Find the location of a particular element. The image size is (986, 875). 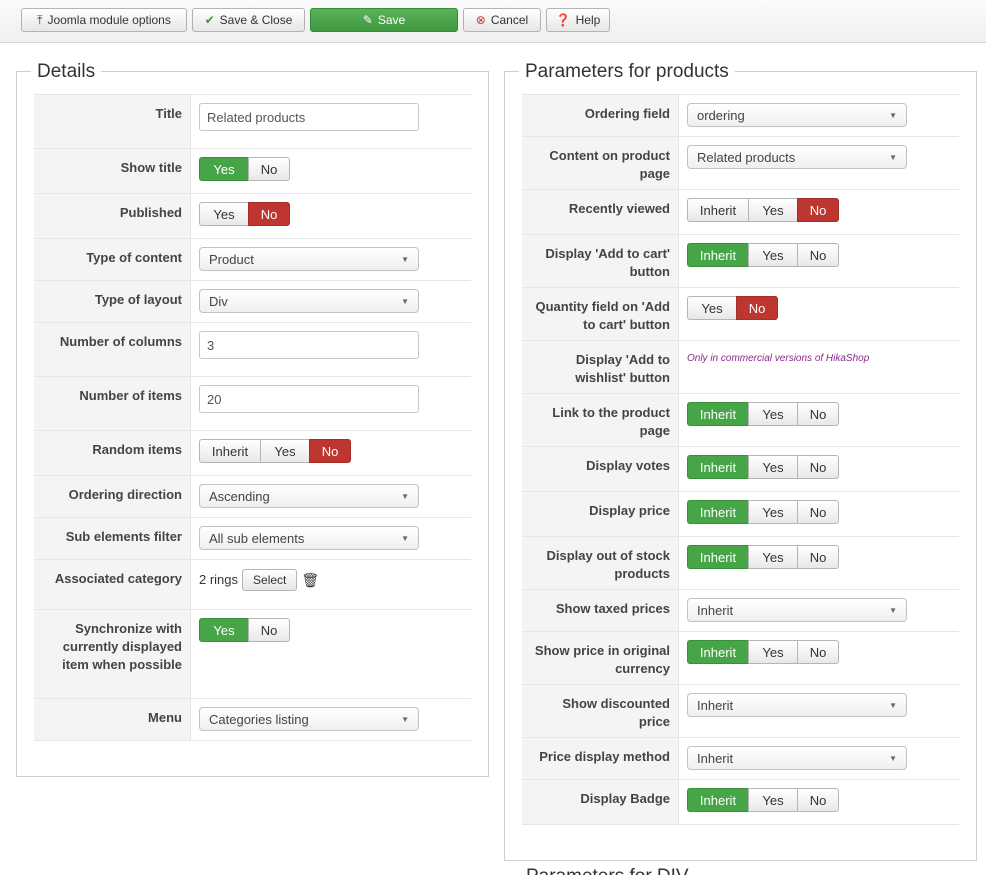

add-cart-yes: Yes is located at coordinates (773, 255).